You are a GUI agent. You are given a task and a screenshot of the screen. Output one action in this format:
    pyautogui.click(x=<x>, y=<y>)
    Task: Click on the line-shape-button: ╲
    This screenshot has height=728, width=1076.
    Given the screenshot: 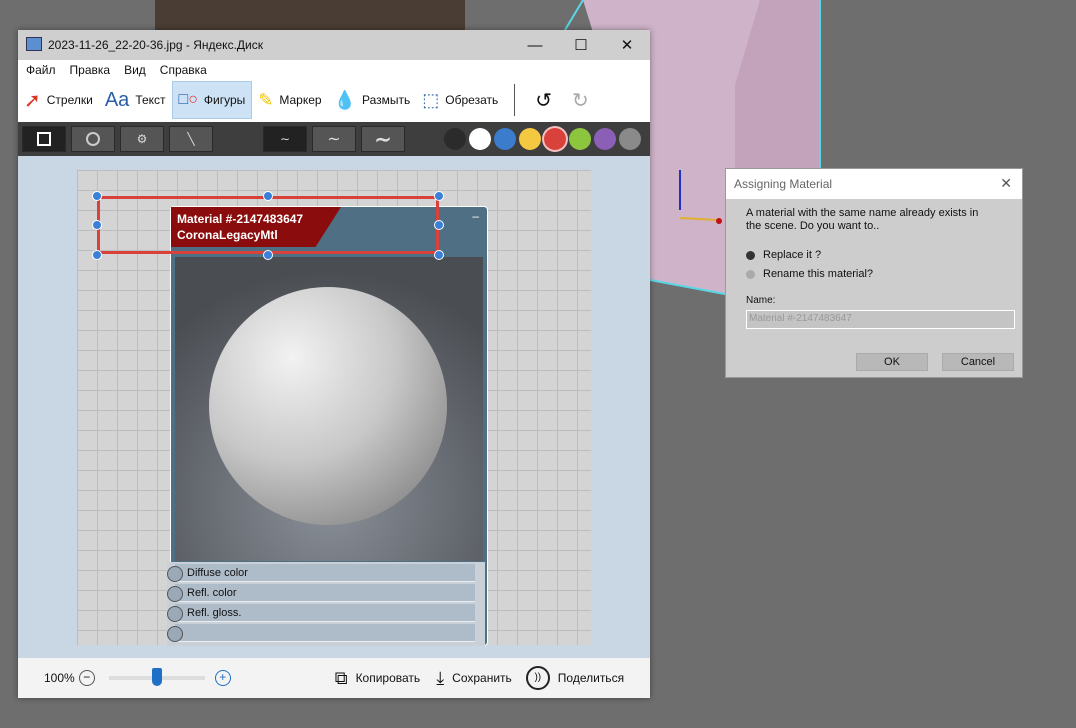 What is the action you would take?
    pyautogui.click(x=191, y=139)
    